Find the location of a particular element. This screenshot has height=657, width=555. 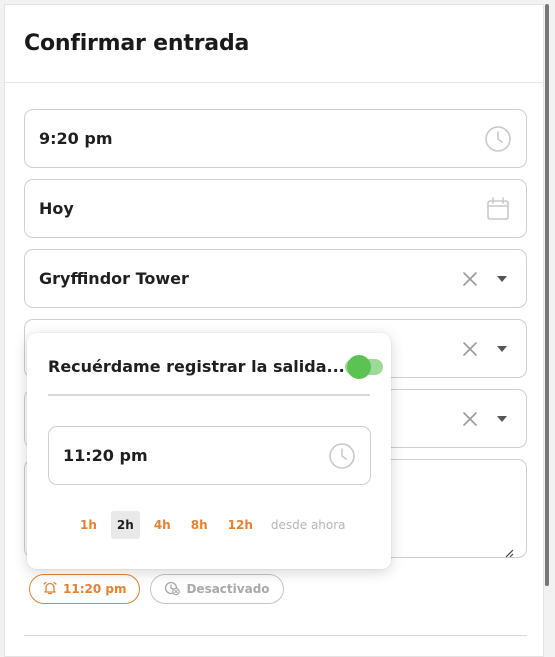

reminder-chip-label: 11:20 pm is located at coordinates (95, 589).